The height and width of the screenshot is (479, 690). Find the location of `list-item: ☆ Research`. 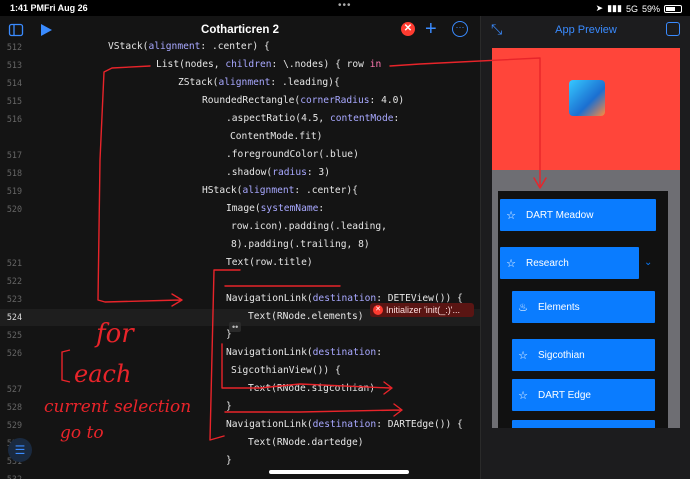

list-item: ☆ Research is located at coordinates (569, 263).